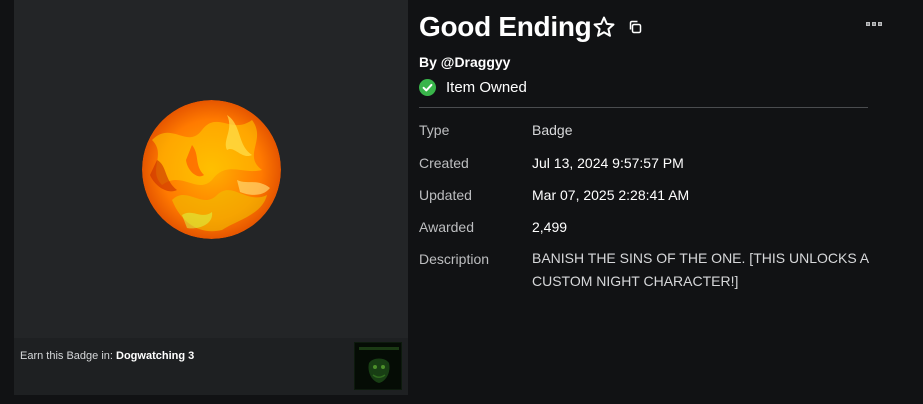 This screenshot has height=404, width=923. Describe the element at coordinates (505, 26) in the screenshot. I see `badge-title: Good Ending` at that location.